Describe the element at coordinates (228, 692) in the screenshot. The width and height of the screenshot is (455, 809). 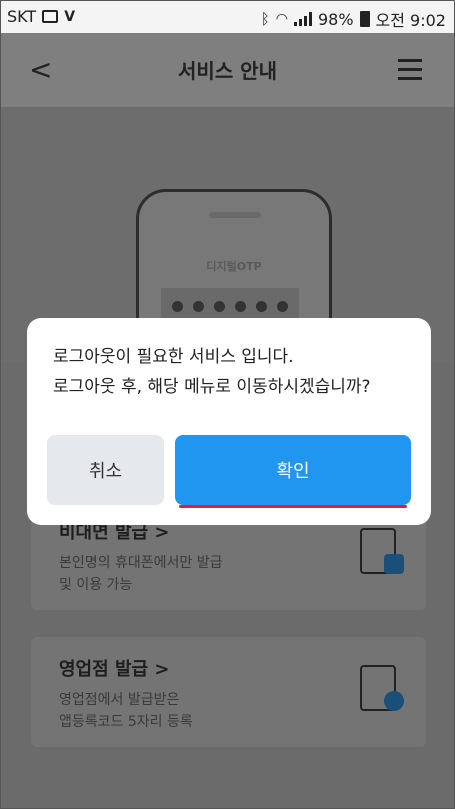
I see `card-branch-issue: 영업점 발급 > 영업점에서 발급받은 앱등록코드 5자리 등록` at that location.